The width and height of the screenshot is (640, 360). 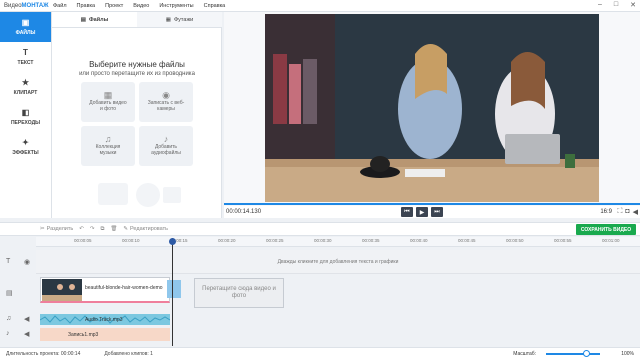 What do you see at coordinates (174, 289) in the screenshot?
I see `transition-marker` at bounding box center [174, 289].